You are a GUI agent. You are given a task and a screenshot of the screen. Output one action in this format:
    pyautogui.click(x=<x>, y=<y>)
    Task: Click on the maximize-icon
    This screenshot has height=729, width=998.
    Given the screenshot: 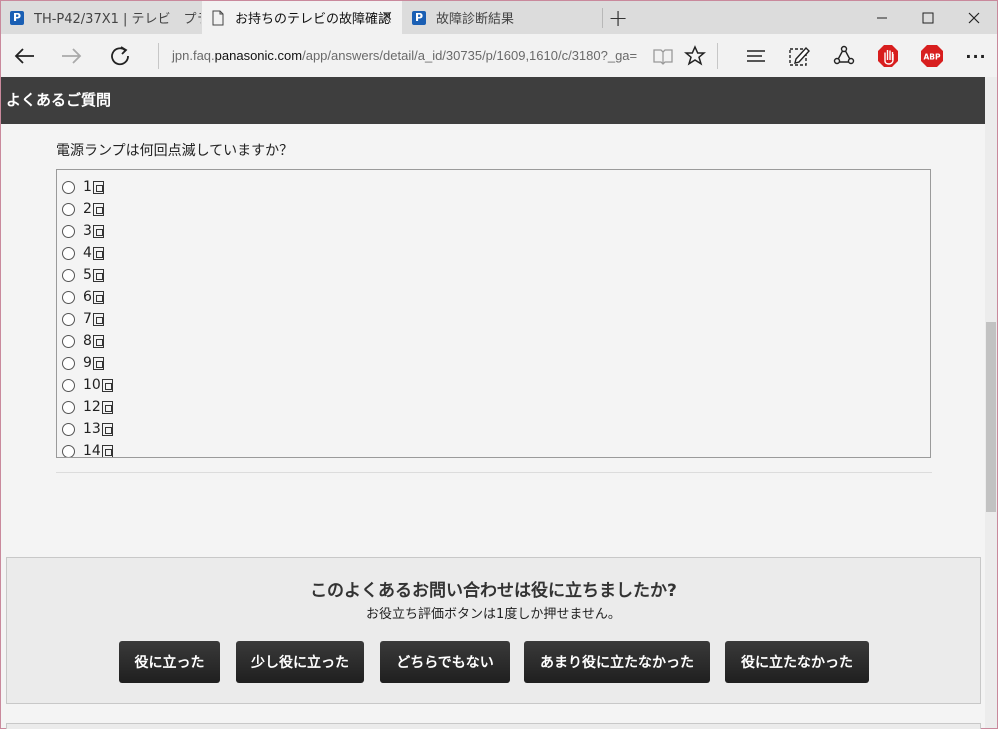 What is the action you would take?
    pyautogui.click(x=928, y=17)
    